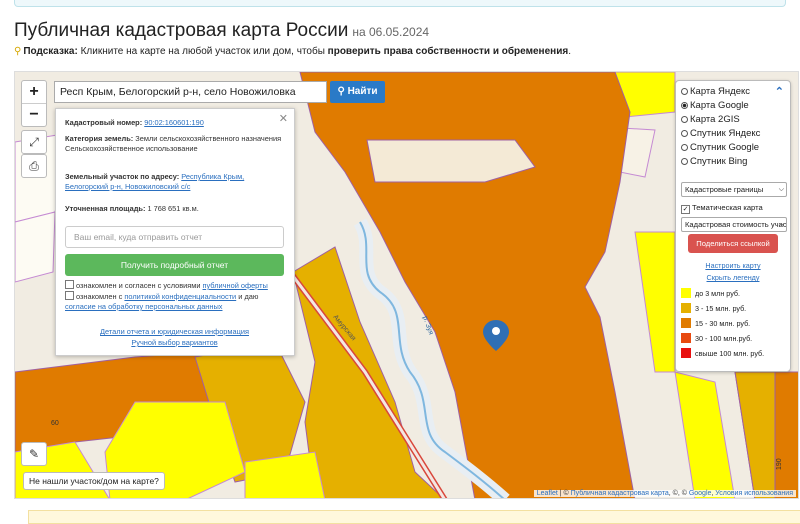 The image size is (800, 524). I want to click on address-label: Земельный участок по адресу:, so click(122, 176).